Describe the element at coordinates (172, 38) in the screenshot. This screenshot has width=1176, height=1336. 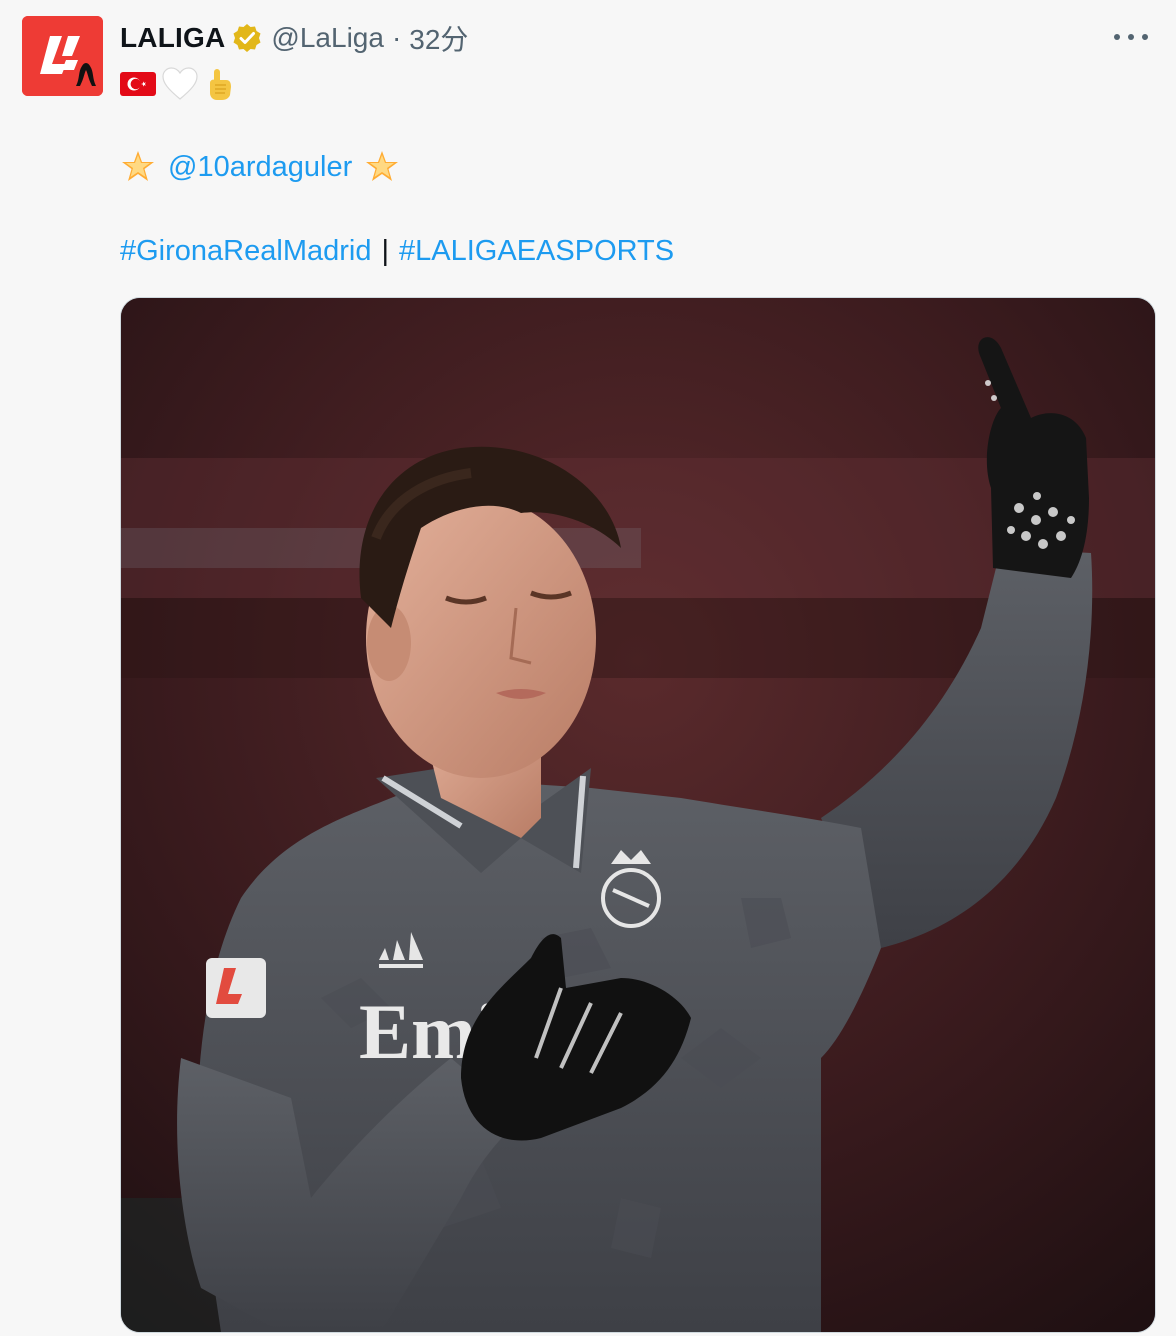
I see `display-name: LALIGA` at that location.